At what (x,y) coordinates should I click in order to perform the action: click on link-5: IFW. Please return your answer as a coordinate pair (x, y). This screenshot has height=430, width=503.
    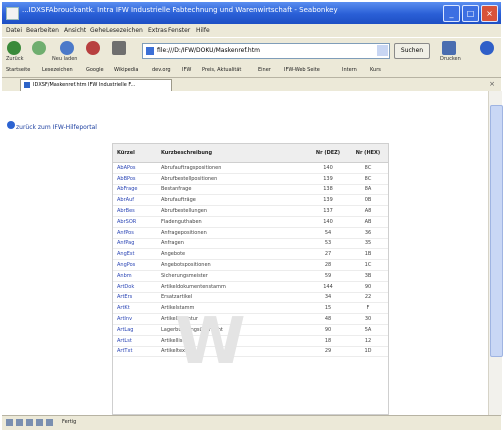
    Looking at the image, I should click on (186, 70).